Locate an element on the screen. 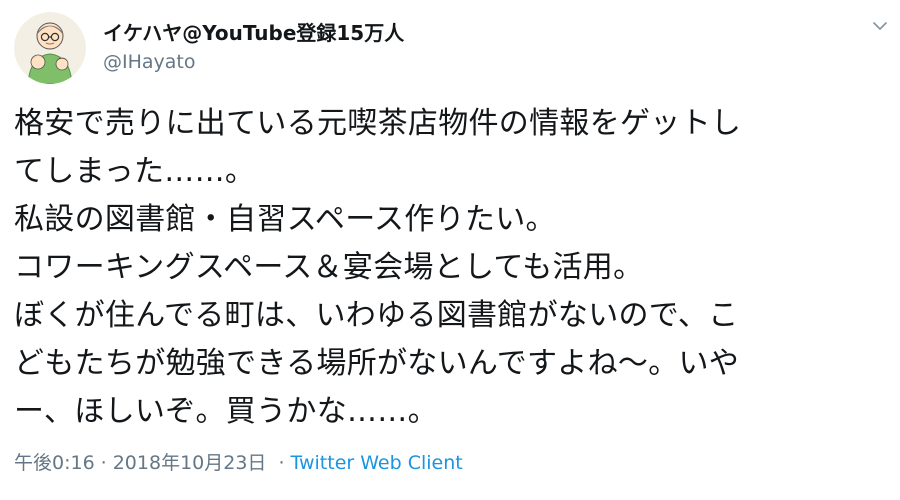 Image resolution: width=900 pixels, height=500 pixels. tweet-text-line: ぼくが住んでる町は、いわゆる図書館がないので、こ is located at coordinates (376, 315).